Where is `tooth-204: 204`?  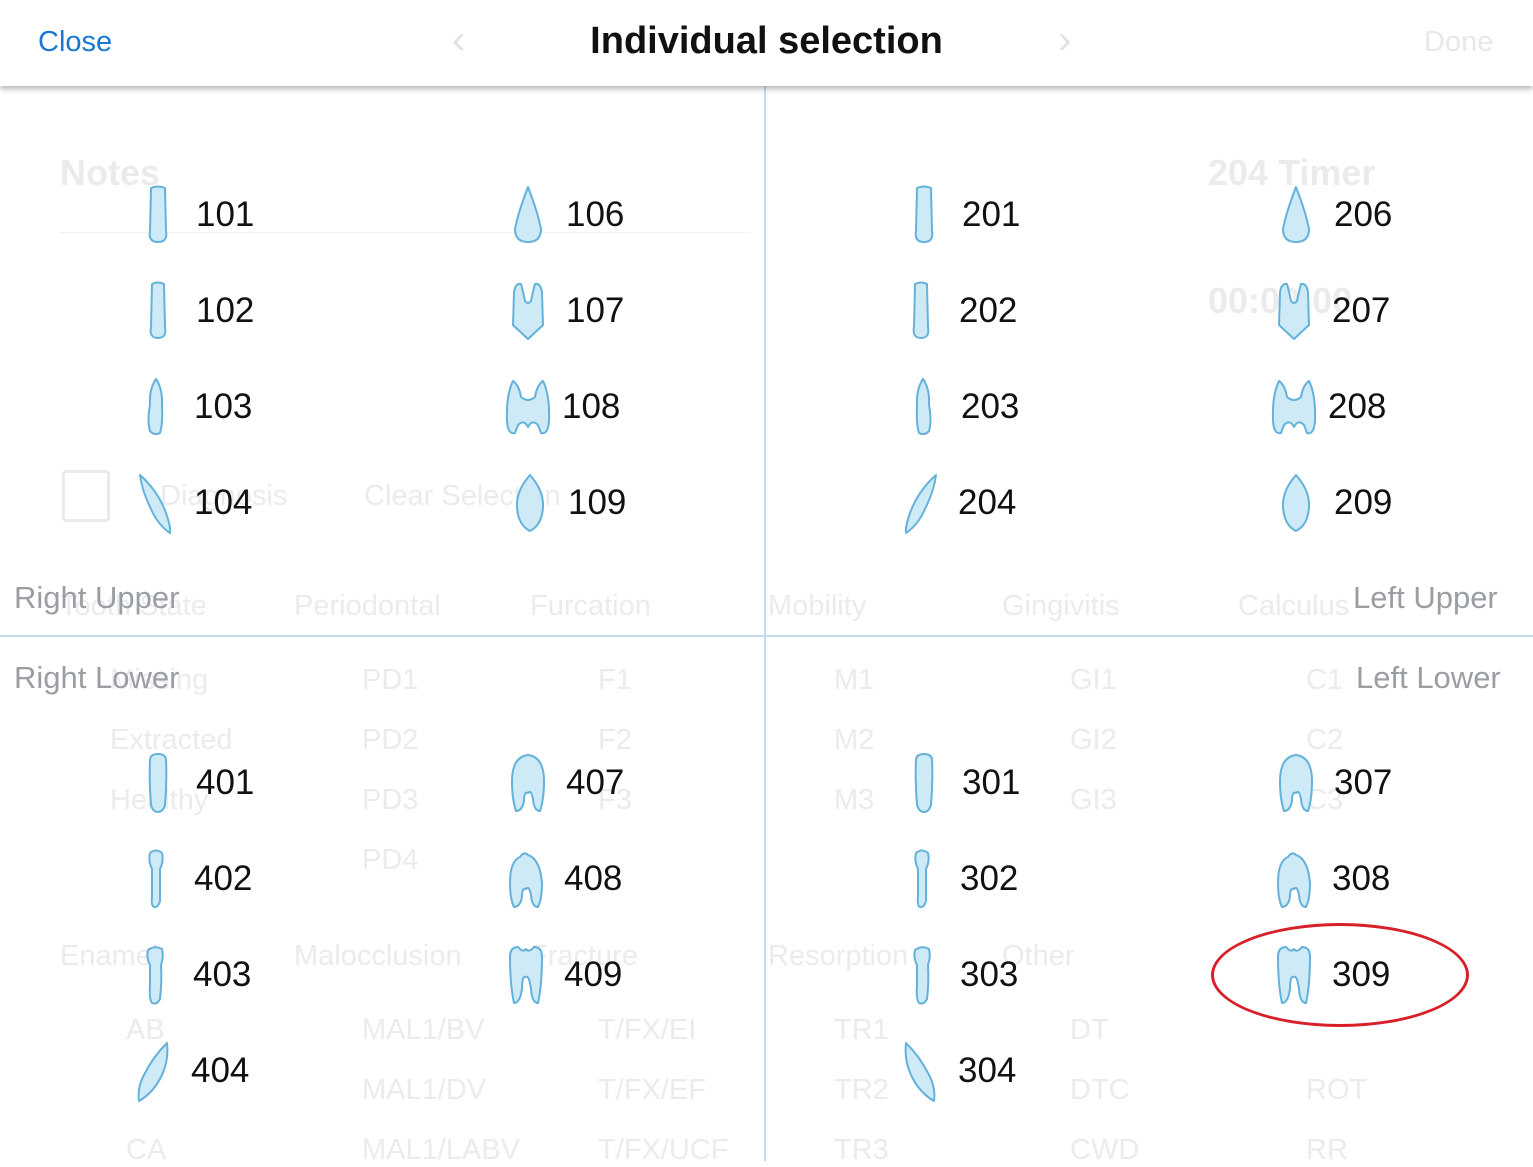
tooth-204: 204 is located at coordinates (1000, 503).